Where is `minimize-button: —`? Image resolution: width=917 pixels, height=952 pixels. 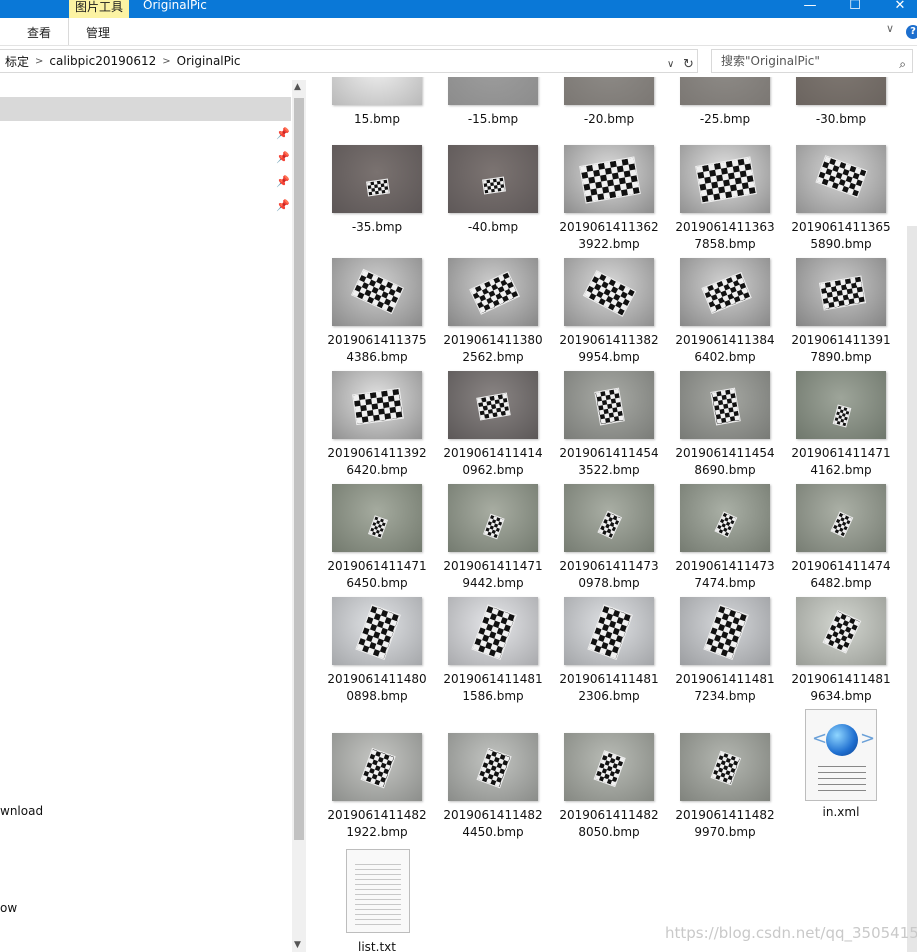 minimize-button: — is located at coordinates (810, 6).